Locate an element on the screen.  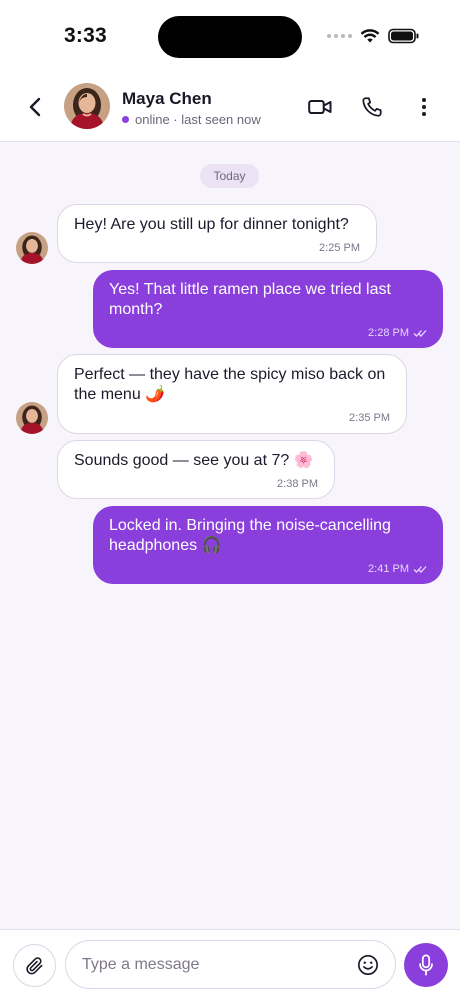
contact-name: Maya Chen is located at coordinates (167, 99).